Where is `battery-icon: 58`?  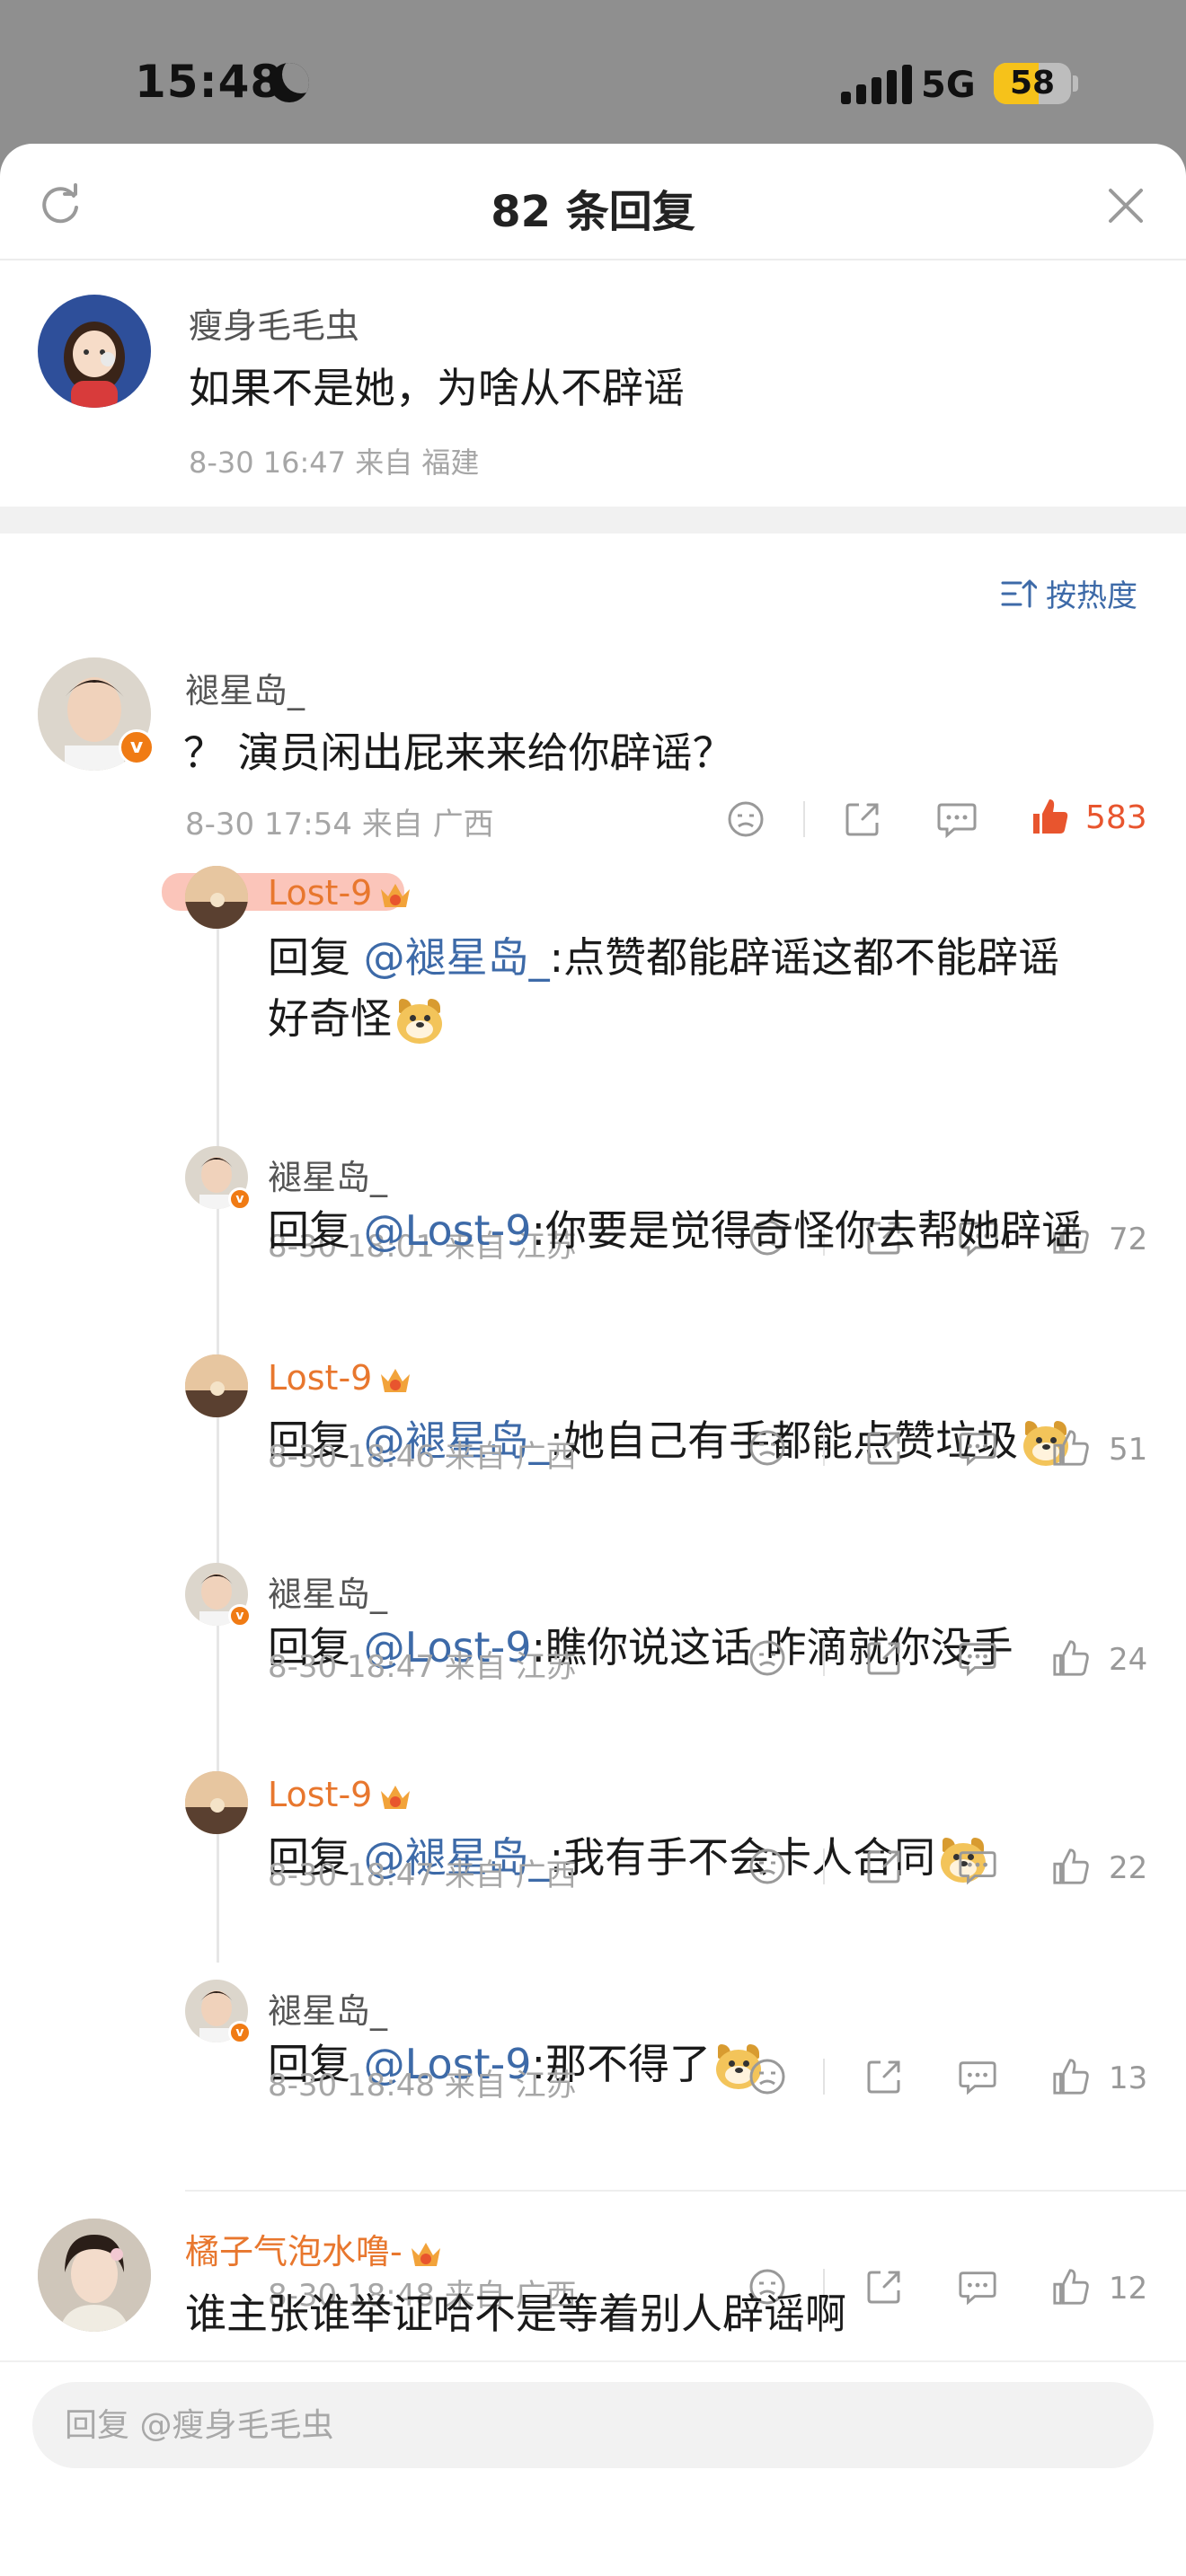 battery-icon: 58 is located at coordinates (1032, 83).